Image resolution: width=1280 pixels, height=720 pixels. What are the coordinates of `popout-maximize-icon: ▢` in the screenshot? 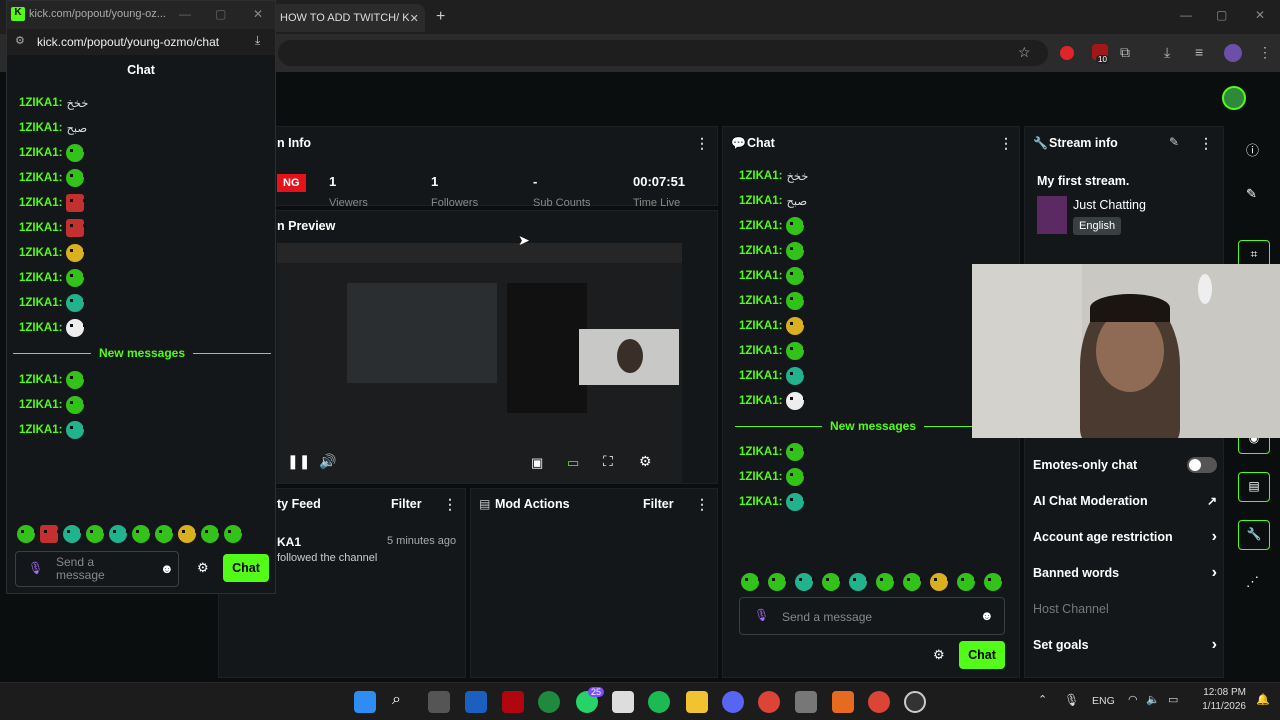 It's located at (220, 14).